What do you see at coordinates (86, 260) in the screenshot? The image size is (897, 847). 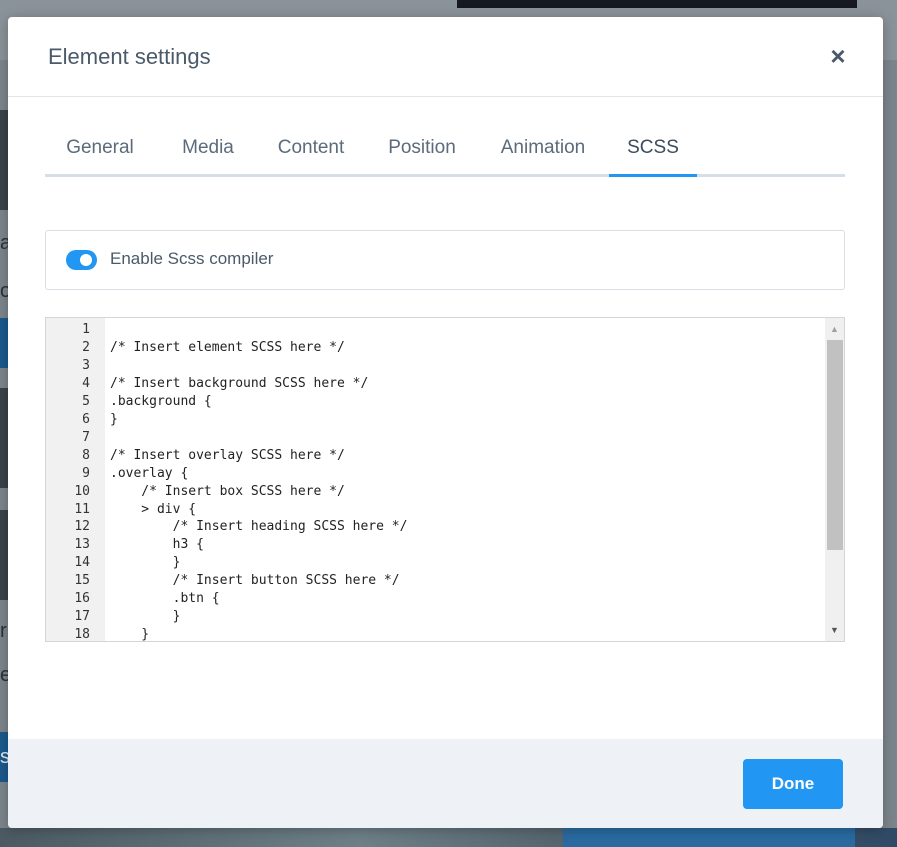 I see `toggle-knob` at bounding box center [86, 260].